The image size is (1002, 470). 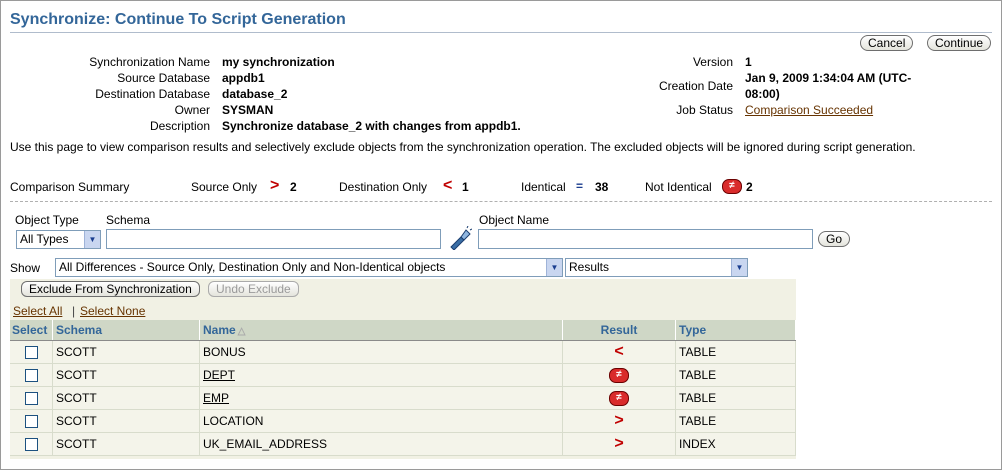 What do you see at coordinates (834, 239) in the screenshot?
I see `go-button: Go` at bounding box center [834, 239].